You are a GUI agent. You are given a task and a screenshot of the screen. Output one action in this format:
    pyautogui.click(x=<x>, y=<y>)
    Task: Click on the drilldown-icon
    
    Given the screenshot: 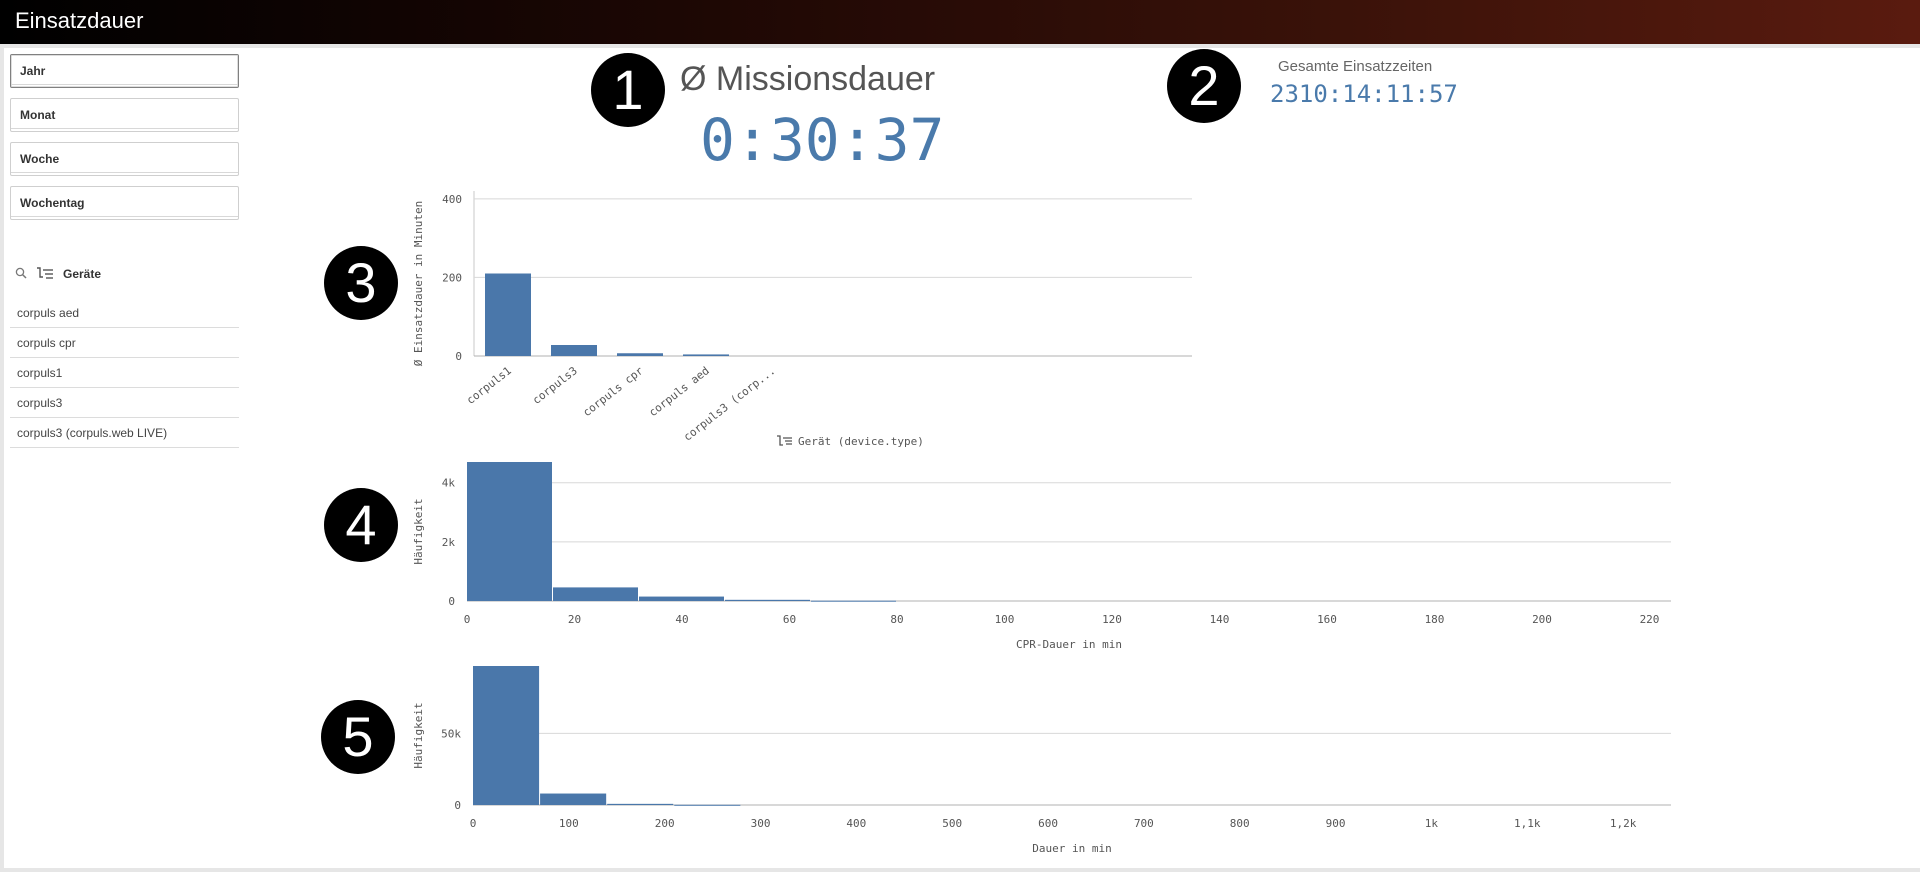 What is the action you would take?
    pyautogui.click(x=45, y=273)
    